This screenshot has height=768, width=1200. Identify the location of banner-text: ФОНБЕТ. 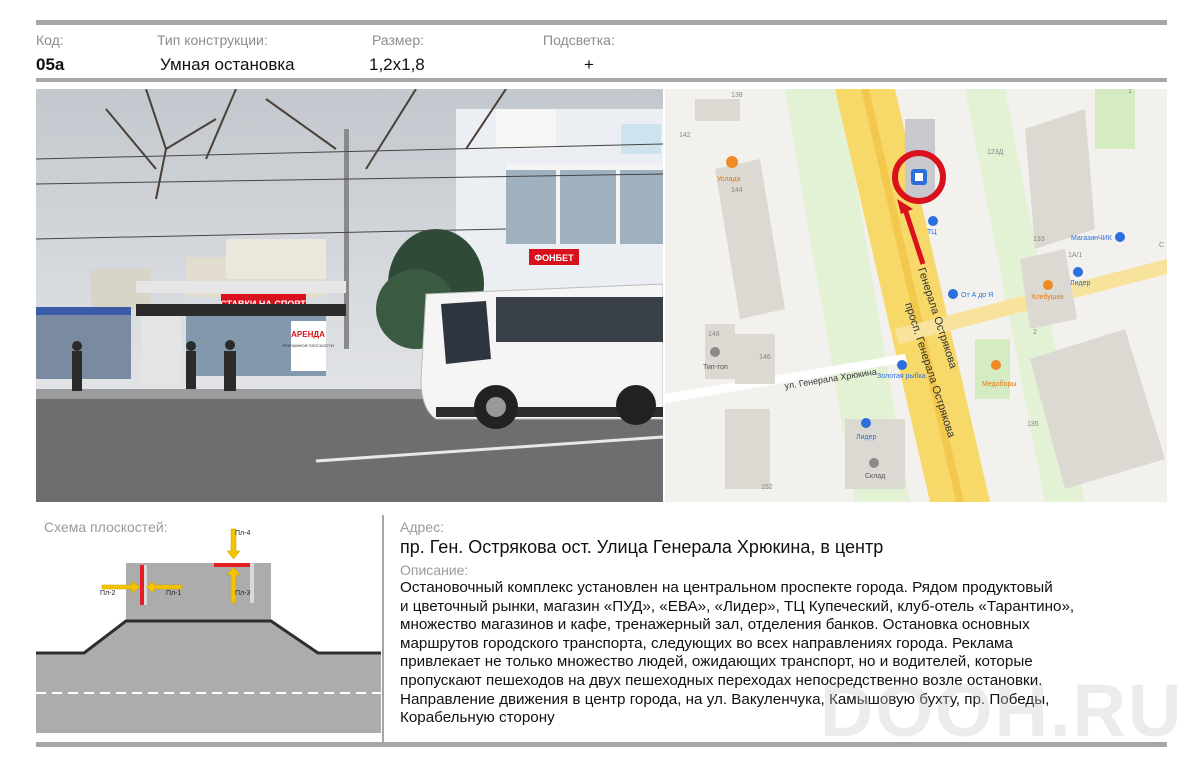
(554, 258).